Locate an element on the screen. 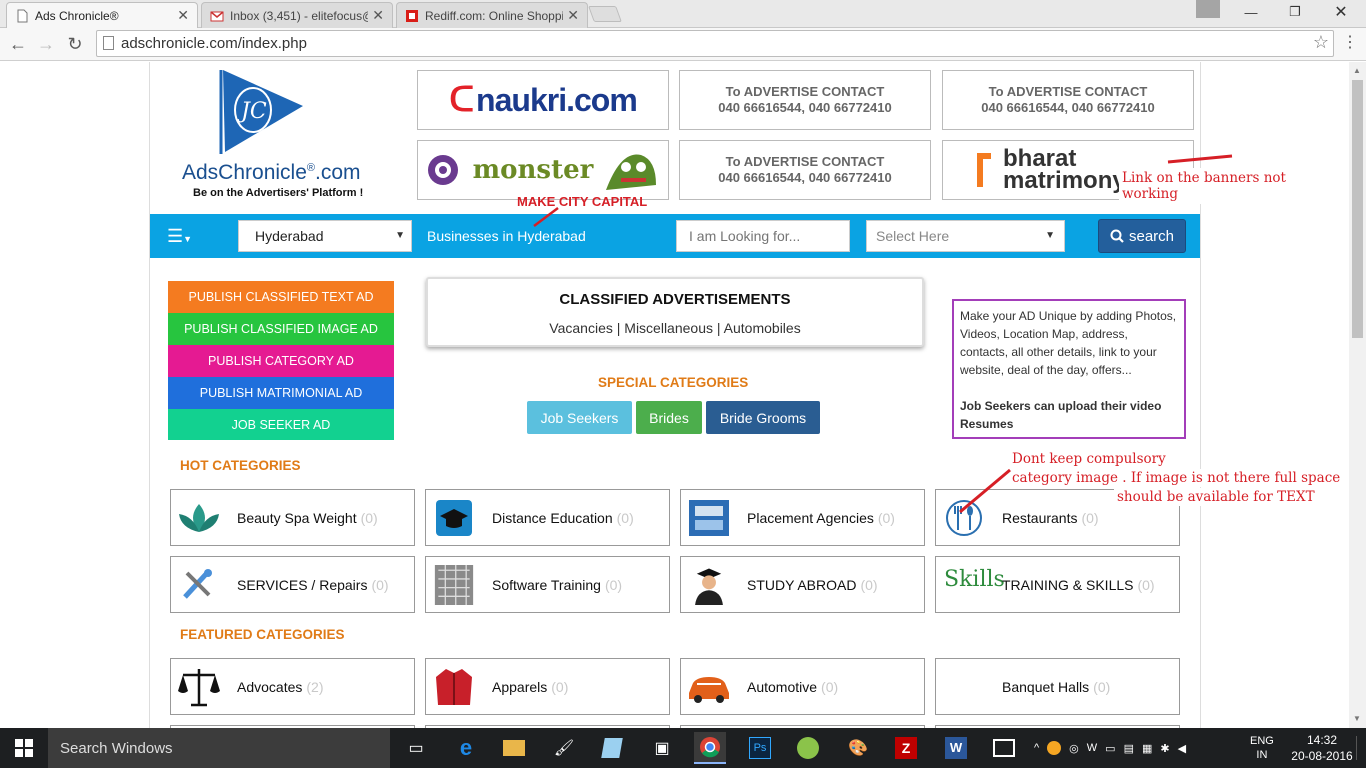 The image size is (1366, 768). category-card-apparels: Apparels (0) is located at coordinates (547, 686).